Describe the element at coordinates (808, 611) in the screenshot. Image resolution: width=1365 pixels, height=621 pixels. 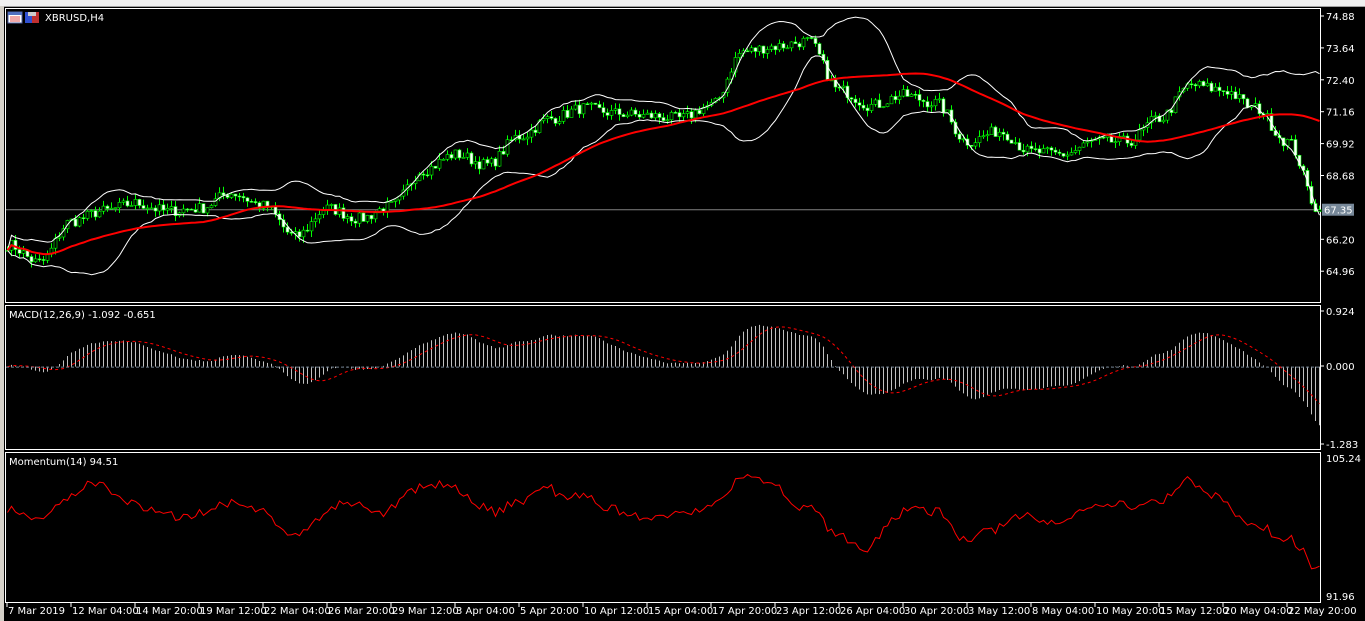
I see `x-tick-label: 23 Apr 12:00` at that location.